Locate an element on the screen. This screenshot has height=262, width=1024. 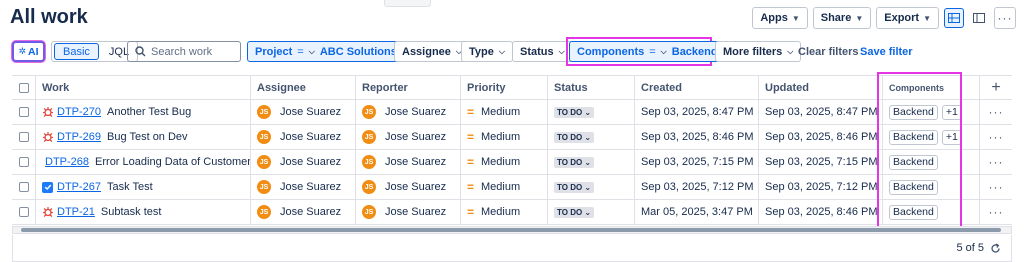
work-summary: Bug Test on Dev is located at coordinates (147, 137).